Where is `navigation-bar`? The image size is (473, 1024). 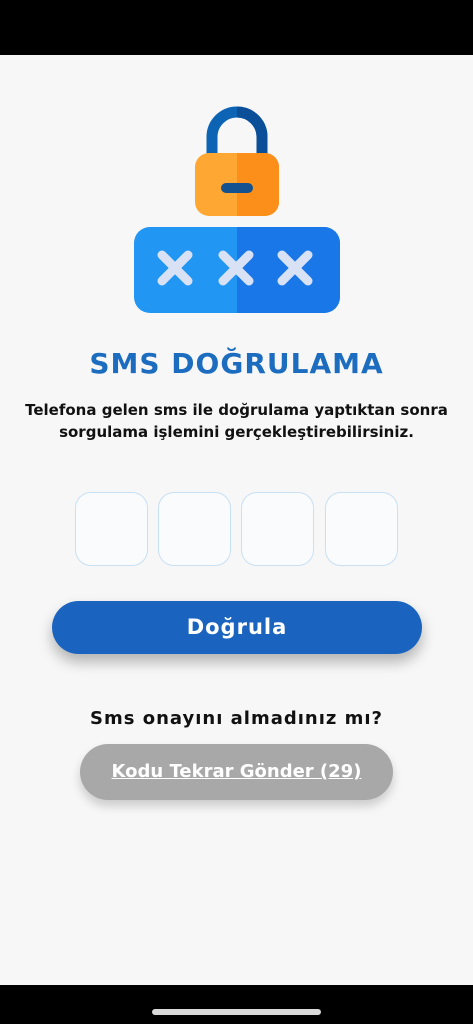
navigation-bar is located at coordinates (236, 1004).